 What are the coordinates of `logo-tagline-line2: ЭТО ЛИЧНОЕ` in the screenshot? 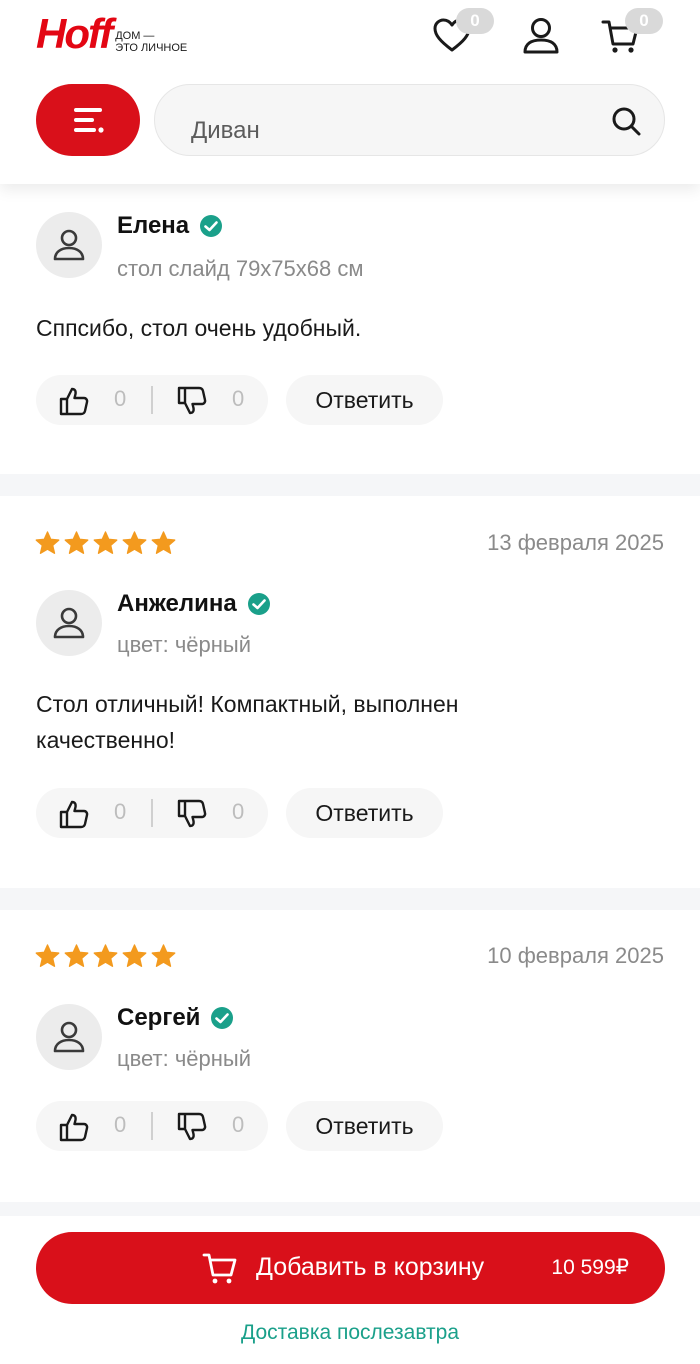 It's located at (151, 48).